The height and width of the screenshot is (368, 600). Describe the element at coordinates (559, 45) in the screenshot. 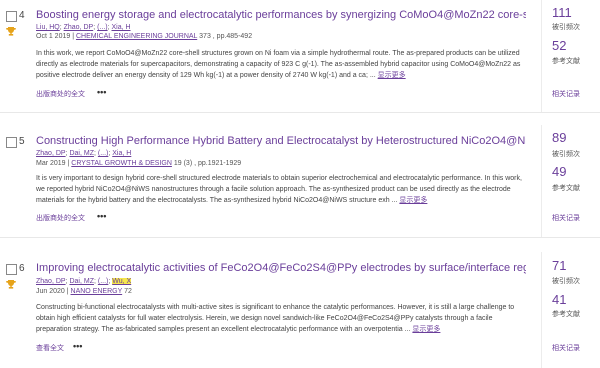

I see `reference-count: 52` at that location.